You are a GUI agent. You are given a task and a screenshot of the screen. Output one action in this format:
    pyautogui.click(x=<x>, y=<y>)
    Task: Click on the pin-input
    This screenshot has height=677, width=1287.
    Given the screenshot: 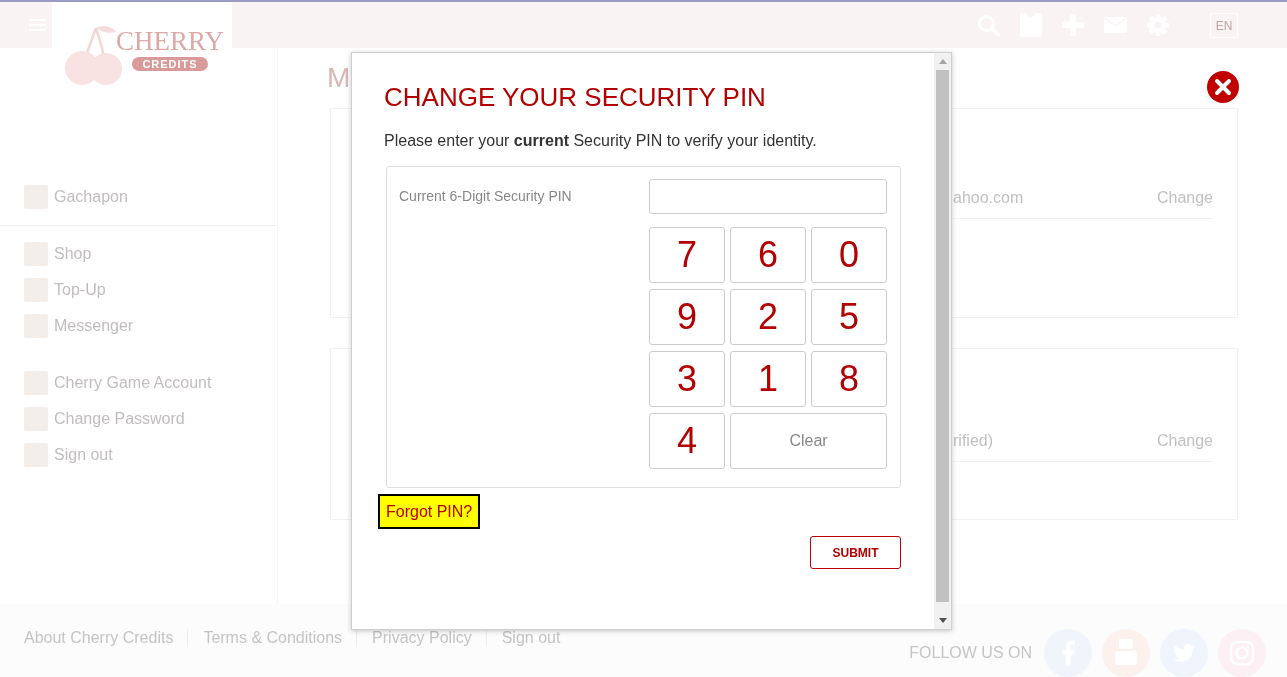 What is the action you would take?
    pyautogui.click(x=768, y=196)
    